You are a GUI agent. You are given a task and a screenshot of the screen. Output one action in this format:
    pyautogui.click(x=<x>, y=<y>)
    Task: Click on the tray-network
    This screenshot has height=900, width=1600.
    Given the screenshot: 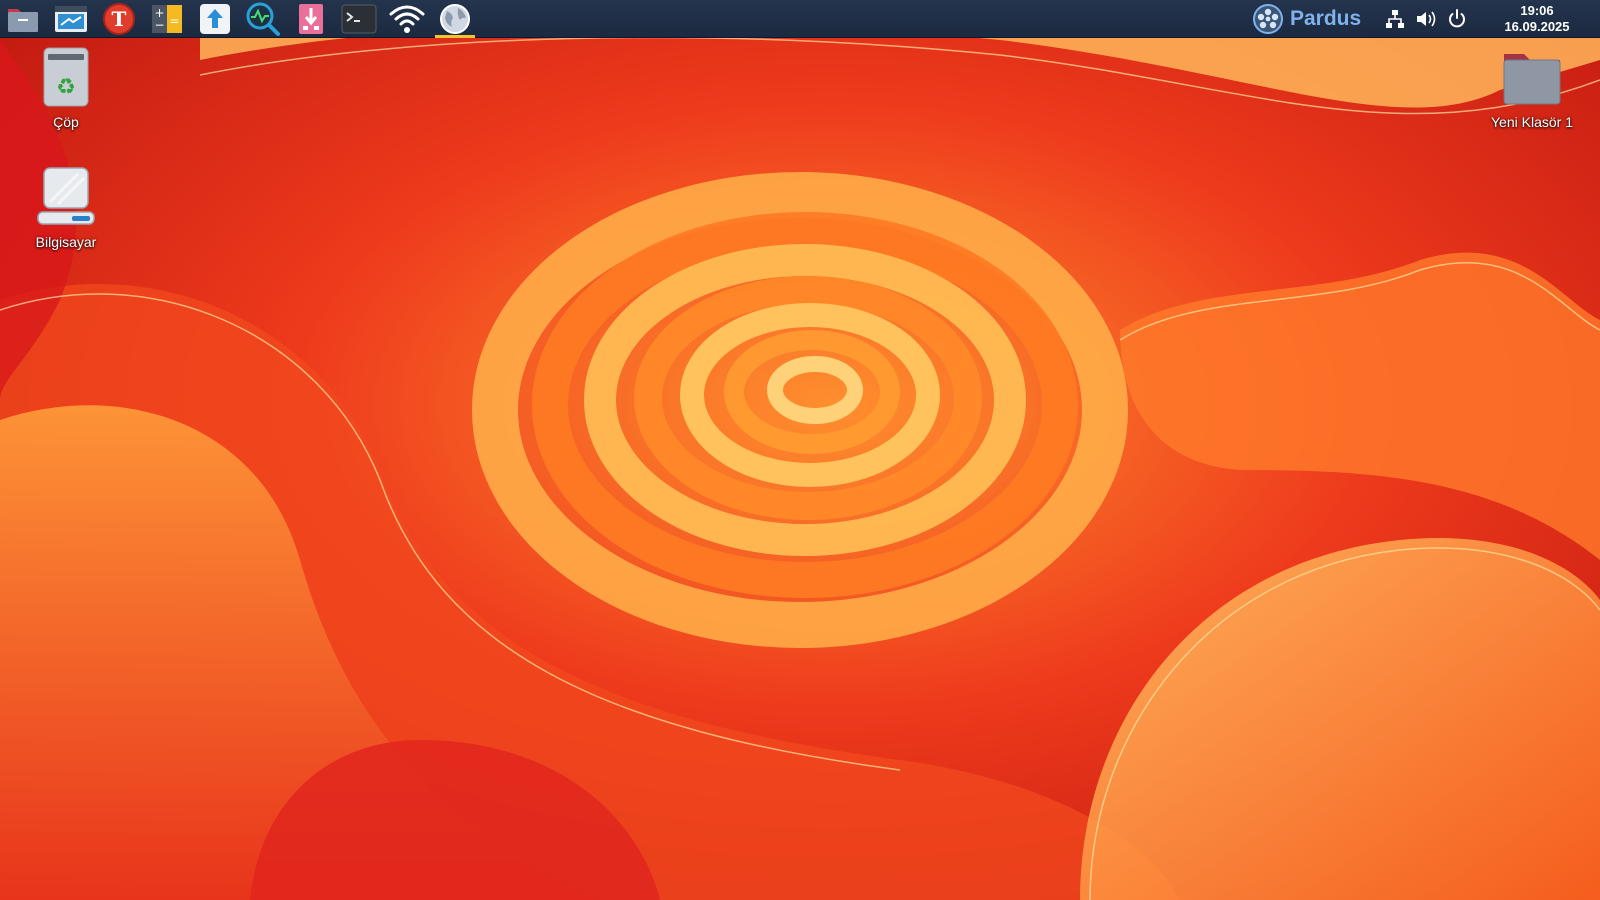 What is the action you would take?
    pyautogui.click(x=1395, y=19)
    